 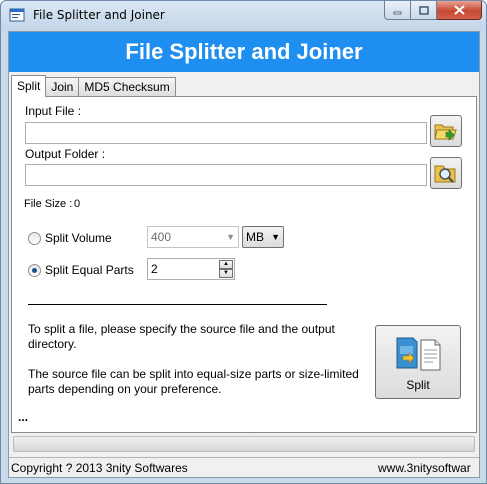 I want to click on divider-line, so click(x=177, y=304).